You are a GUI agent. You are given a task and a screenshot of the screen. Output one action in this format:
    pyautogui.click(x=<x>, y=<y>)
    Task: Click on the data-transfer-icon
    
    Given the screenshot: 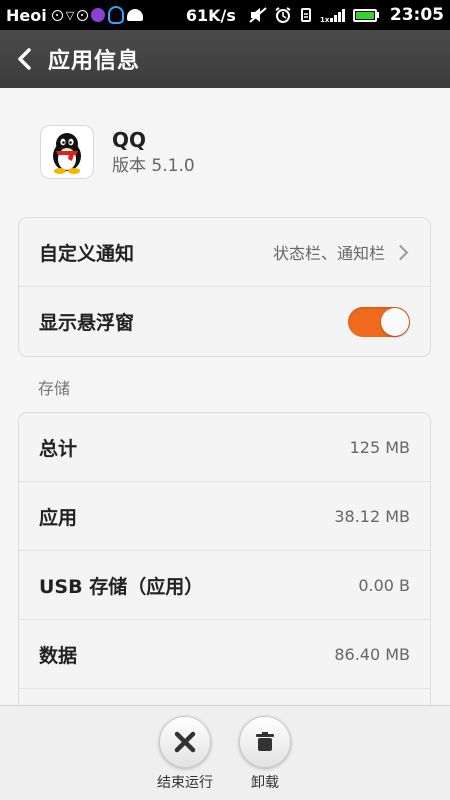 What is the action you would take?
    pyautogui.click(x=306, y=15)
    